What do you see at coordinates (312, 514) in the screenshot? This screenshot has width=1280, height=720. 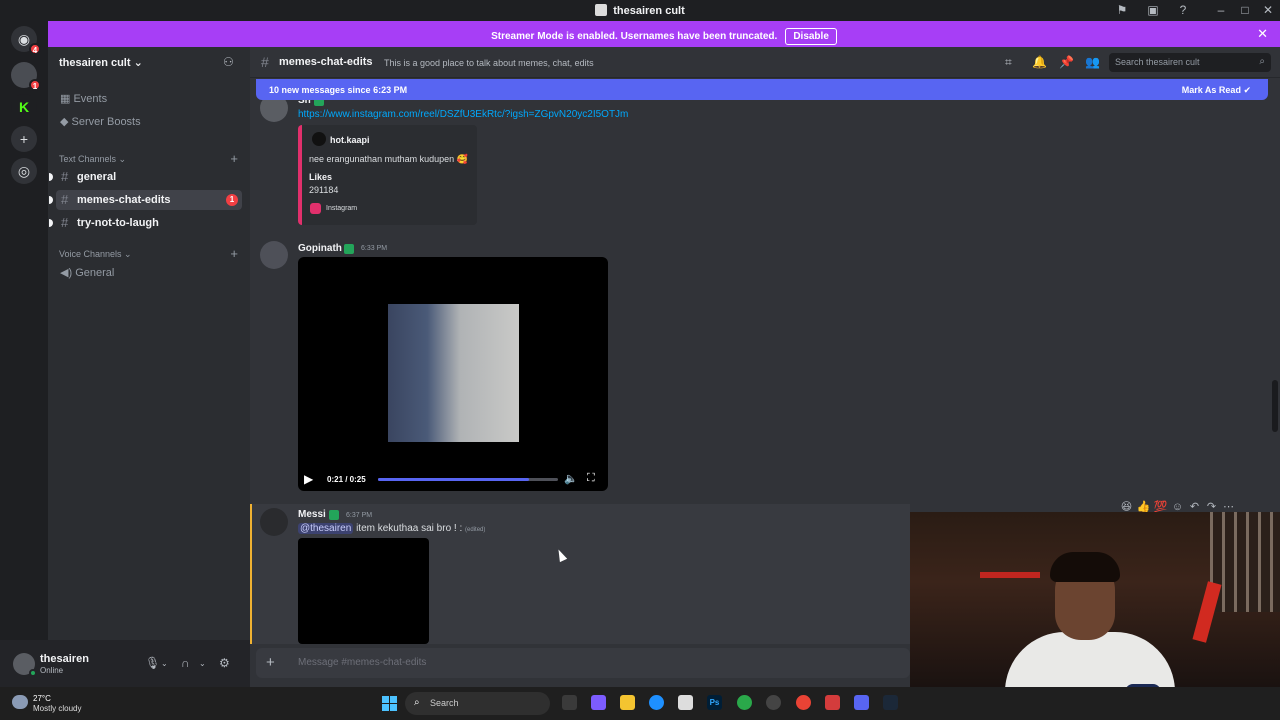 I see `message-author: Messi` at bounding box center [312, 514].